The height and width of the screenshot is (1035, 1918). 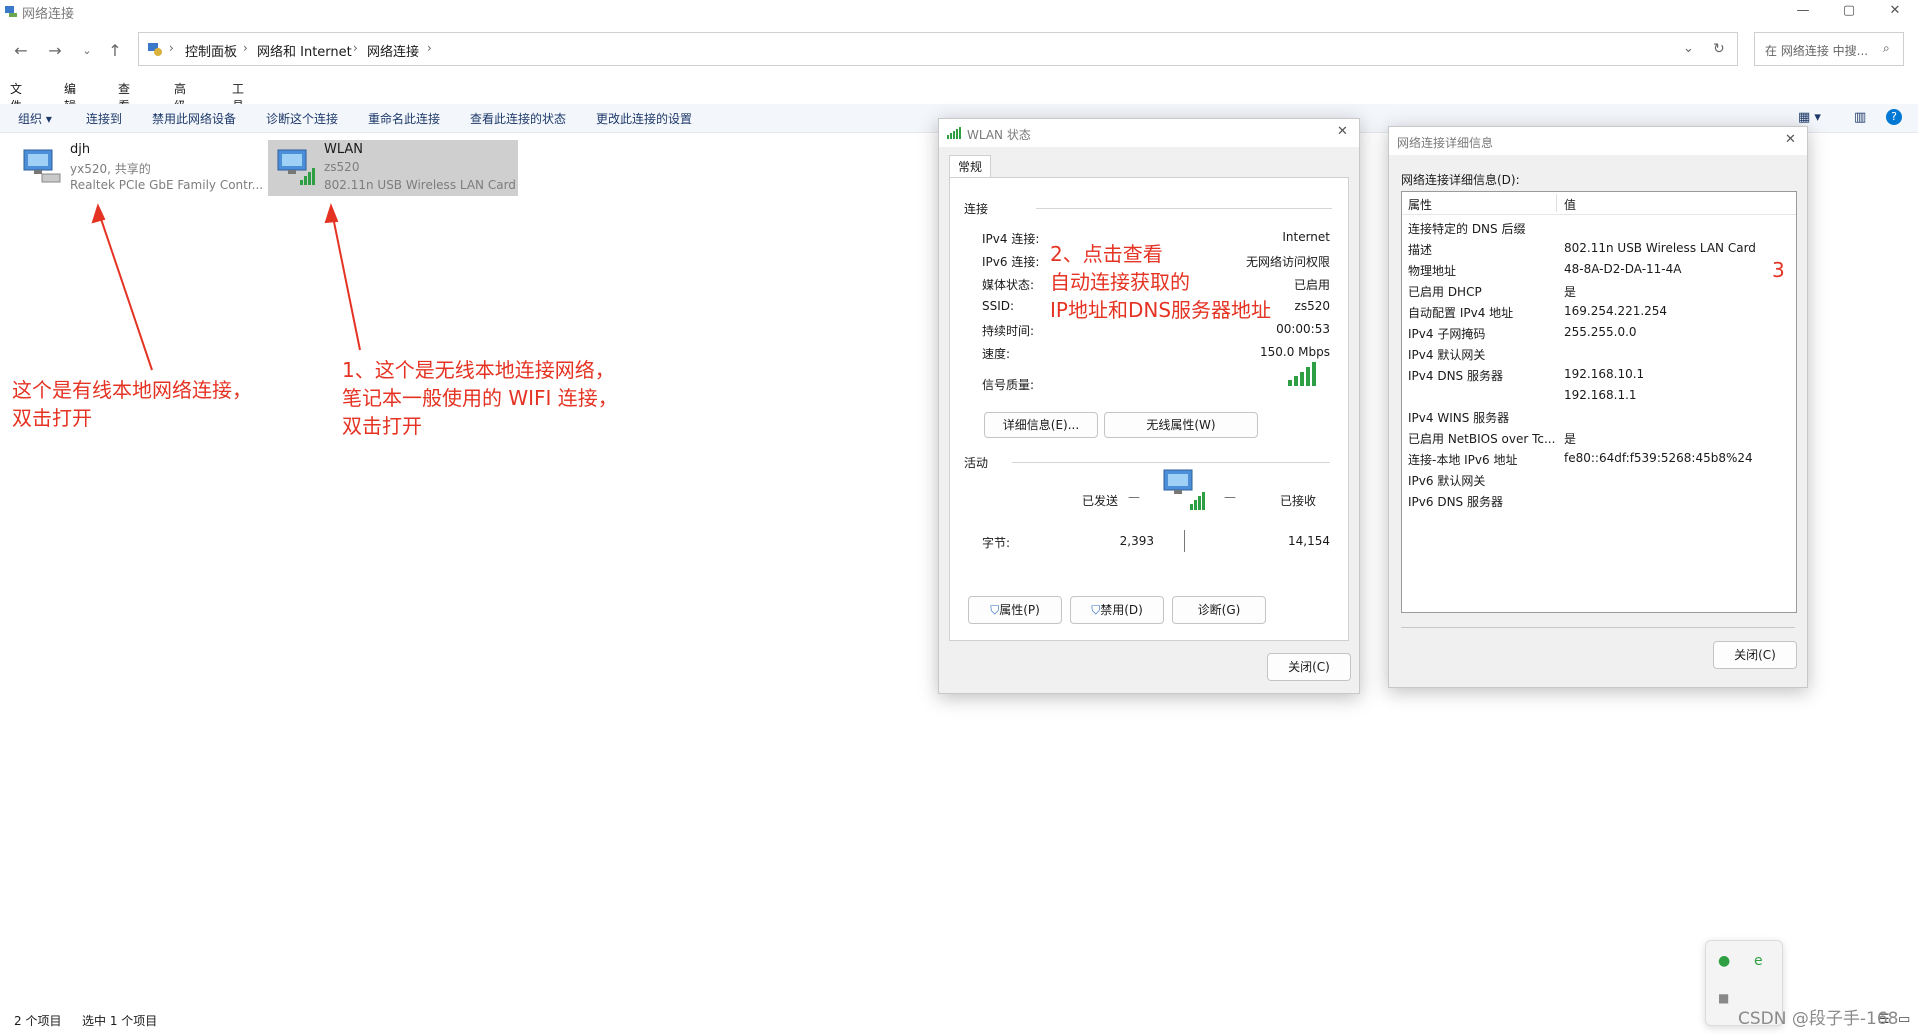 I want to click on annotation-wireless: 1、这个是无线本地连接网络， 笔记本一般使用的 WIFI 连接， 双击打开, so click(x=480, y=398).